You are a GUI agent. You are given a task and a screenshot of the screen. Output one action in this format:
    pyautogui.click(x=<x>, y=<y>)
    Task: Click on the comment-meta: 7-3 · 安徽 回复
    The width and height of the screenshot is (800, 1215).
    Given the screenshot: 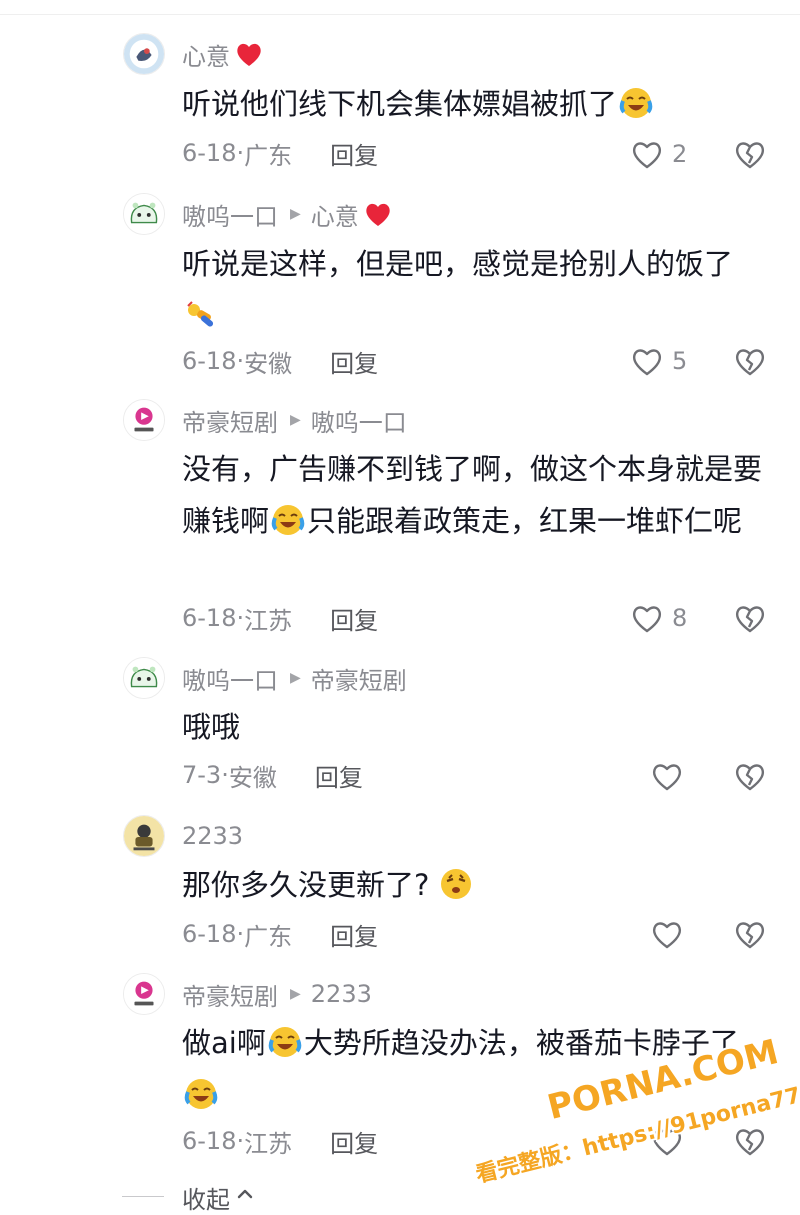 What is the action you would take?
    pyautogui.click(x=272, y=775)
    